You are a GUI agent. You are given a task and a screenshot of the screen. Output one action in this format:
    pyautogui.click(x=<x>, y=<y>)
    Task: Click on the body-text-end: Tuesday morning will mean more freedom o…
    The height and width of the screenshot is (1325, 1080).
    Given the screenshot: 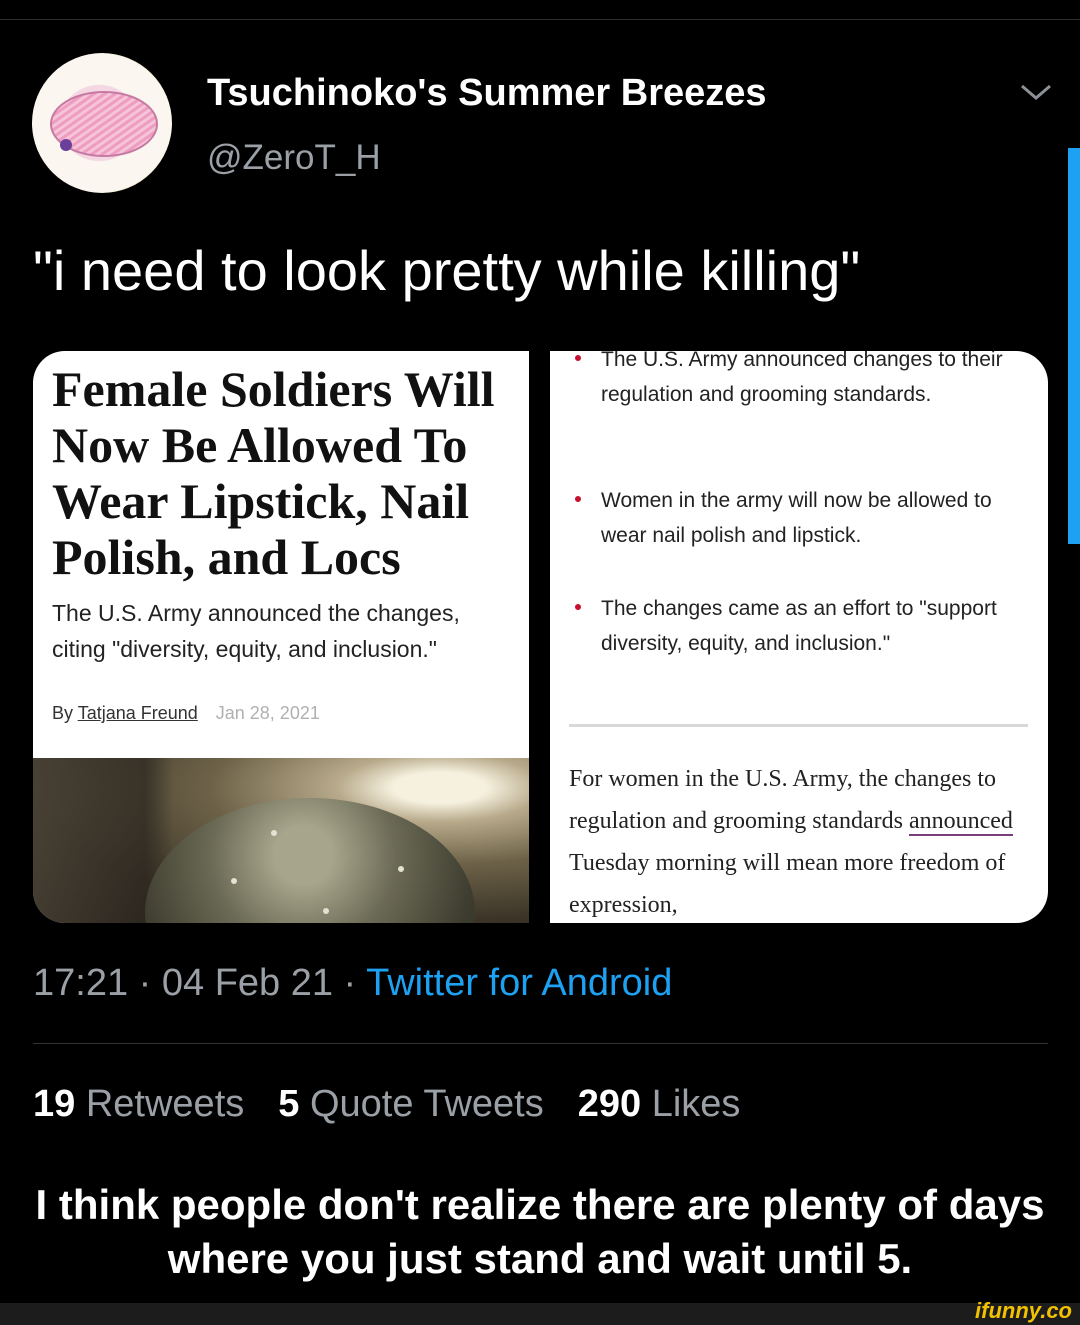 What is the action you would take?
    pyautogui.click(x=787, y=884)
    